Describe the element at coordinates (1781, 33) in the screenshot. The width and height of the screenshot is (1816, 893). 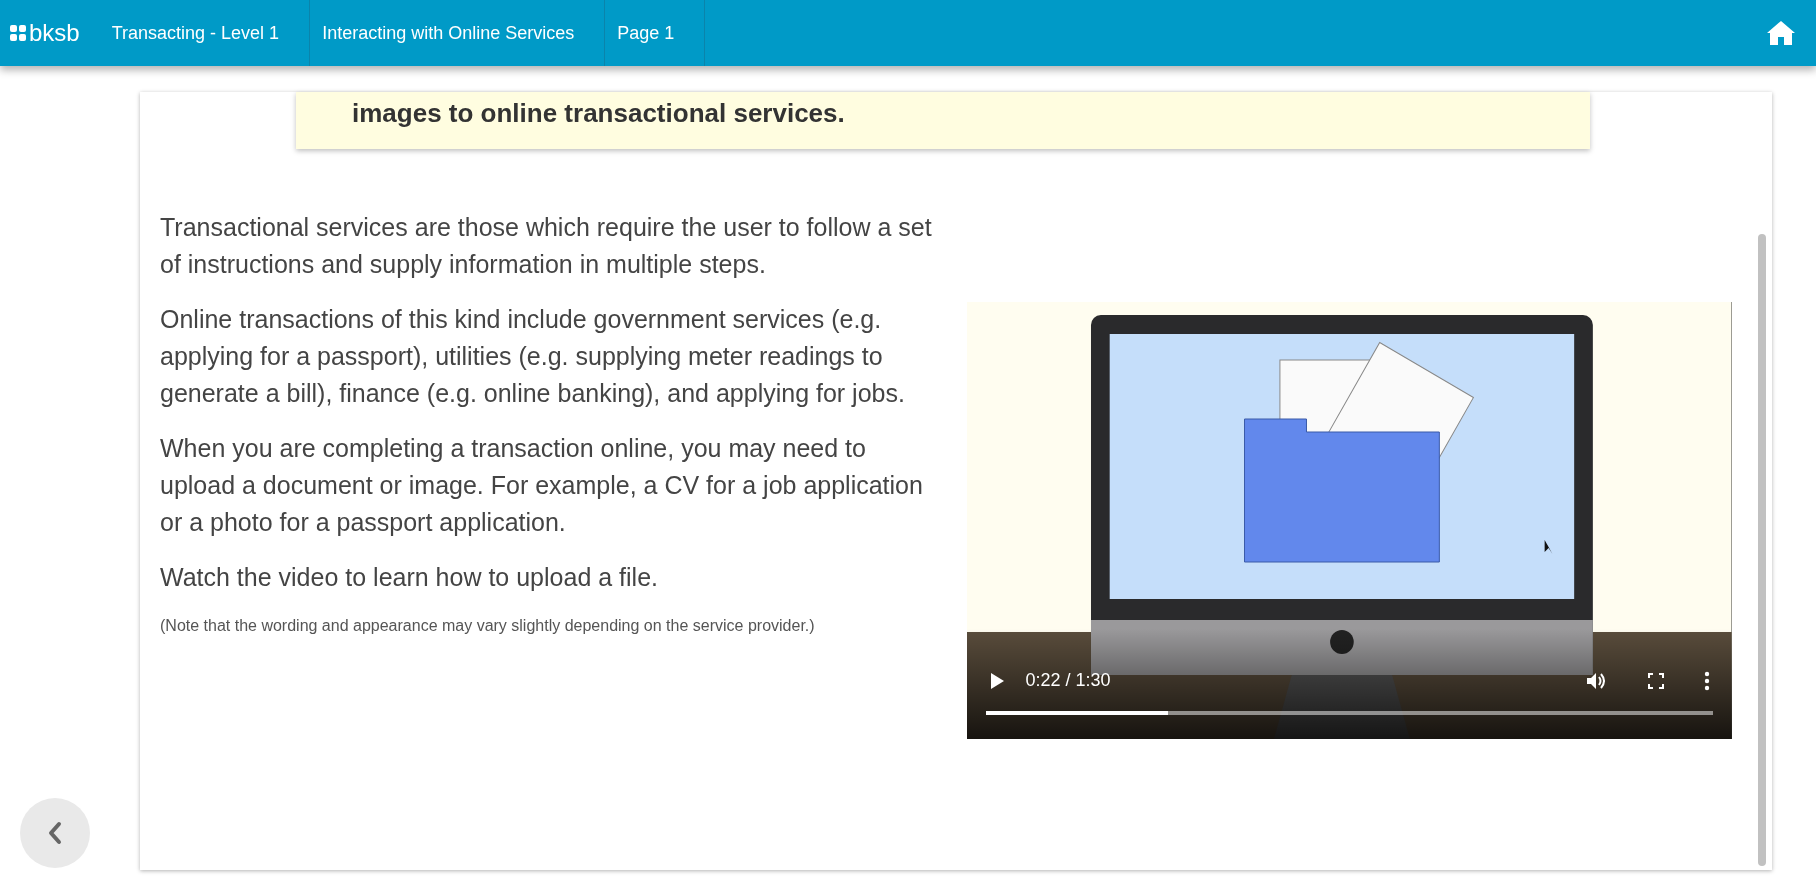
I see `home-icon` at that location.